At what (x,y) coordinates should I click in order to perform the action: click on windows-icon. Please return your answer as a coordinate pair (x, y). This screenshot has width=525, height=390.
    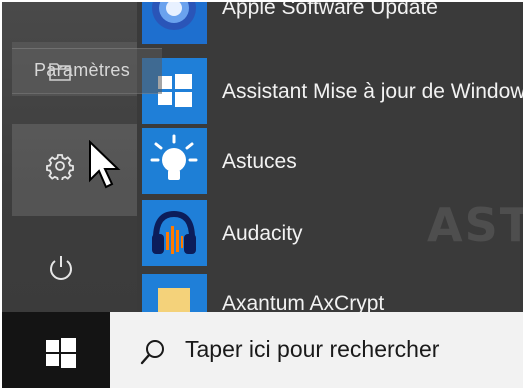
    Looking at the image, I should click on (61, 353).